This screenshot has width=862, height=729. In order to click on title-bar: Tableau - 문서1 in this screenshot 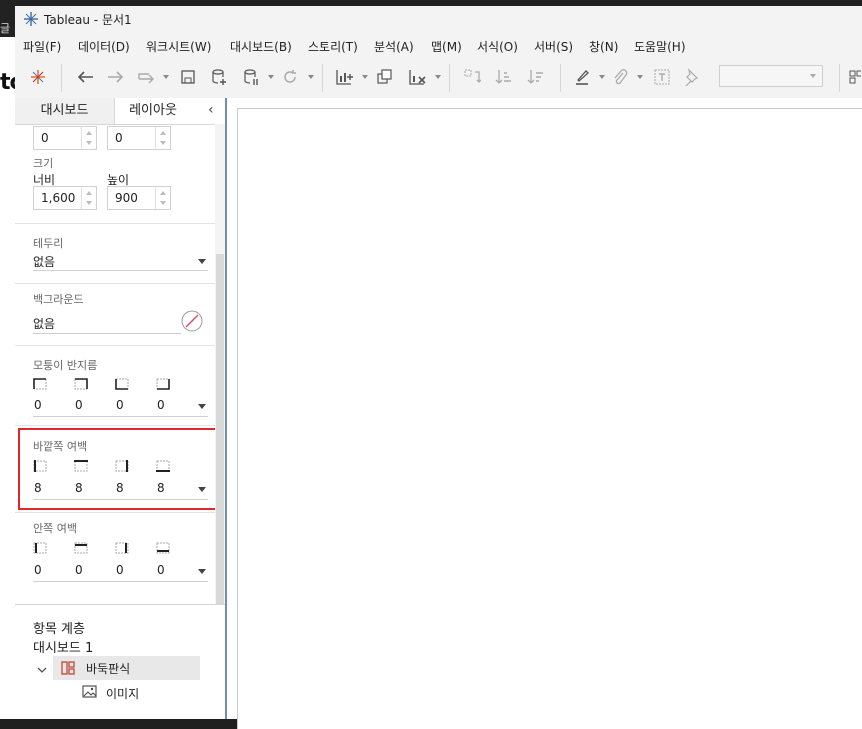, I will do `click(438, 19)`.